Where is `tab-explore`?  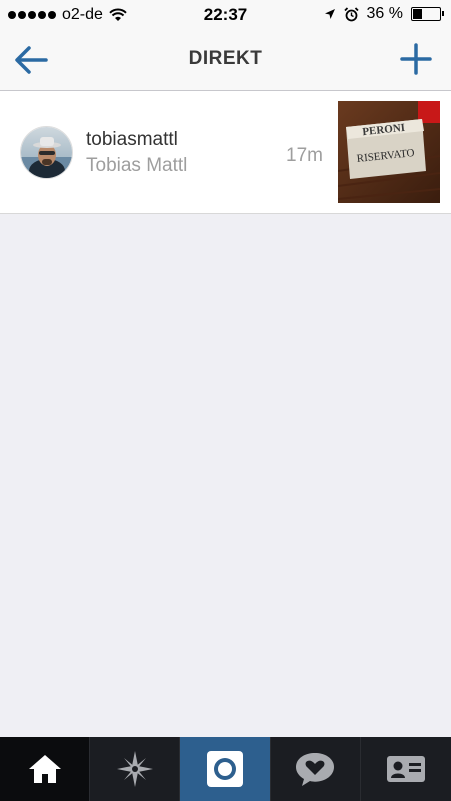
tab-explore is located at coordinates (135, 769).